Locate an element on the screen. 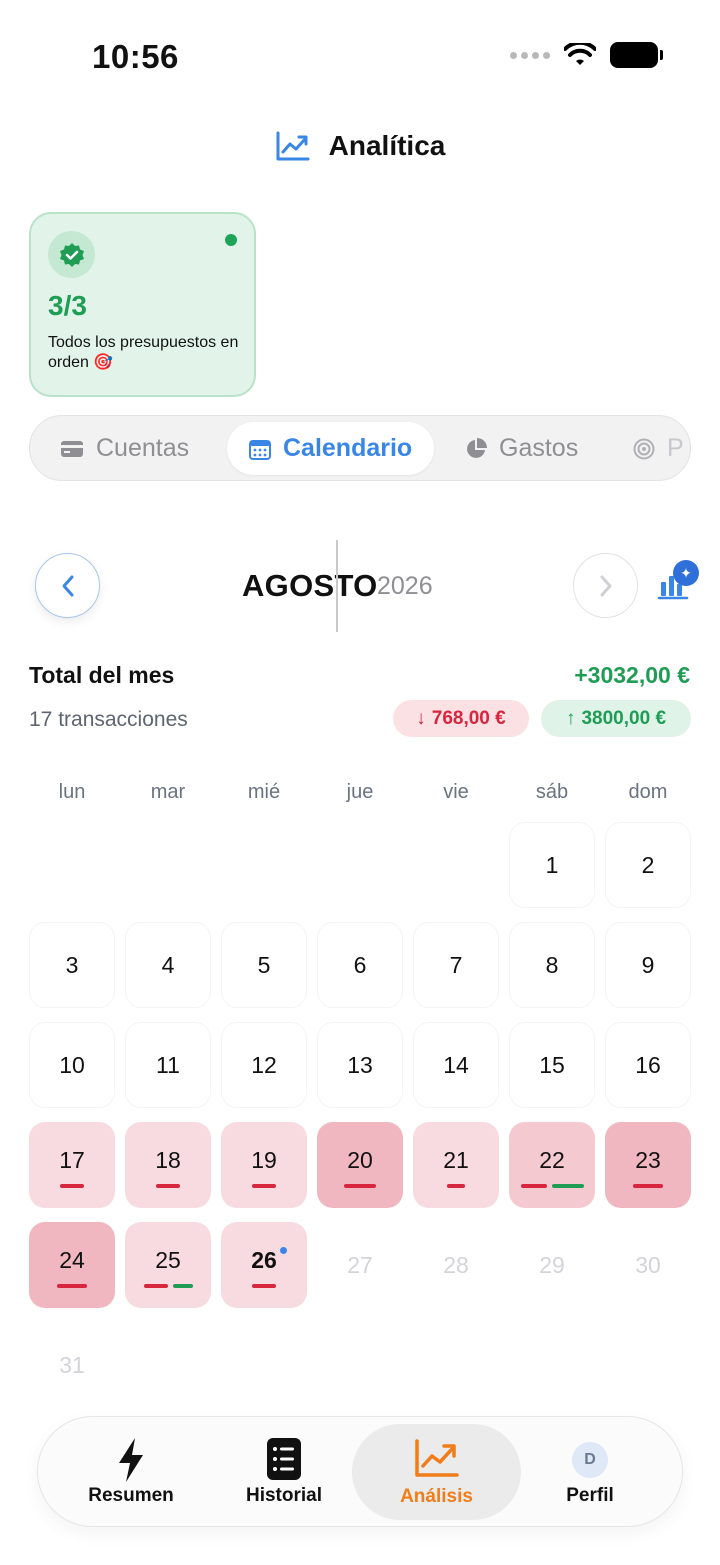 Image resolution: width=720 pixels, height=1565 pixels. section-tabs: Cuentas Calendario Gastos P is located at coordinates (360, 448).